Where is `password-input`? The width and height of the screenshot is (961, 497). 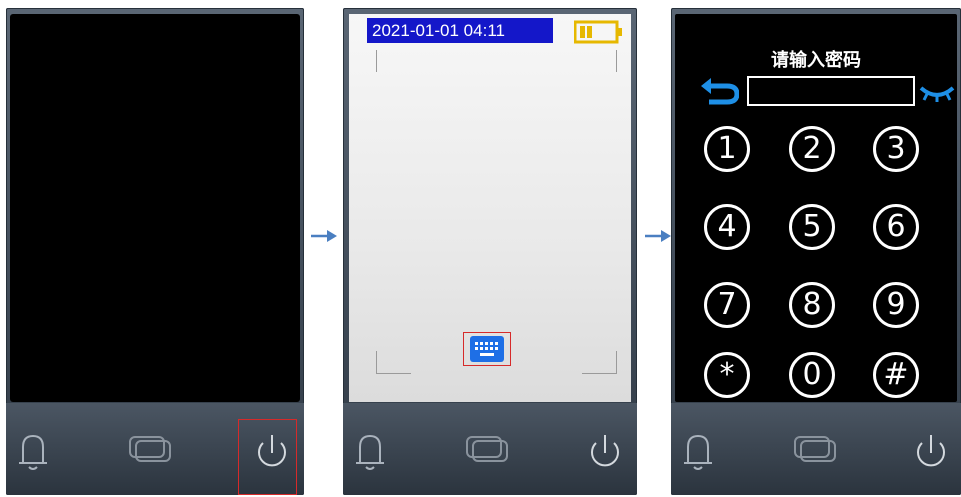 password-input is located at coordinates (831, 91).